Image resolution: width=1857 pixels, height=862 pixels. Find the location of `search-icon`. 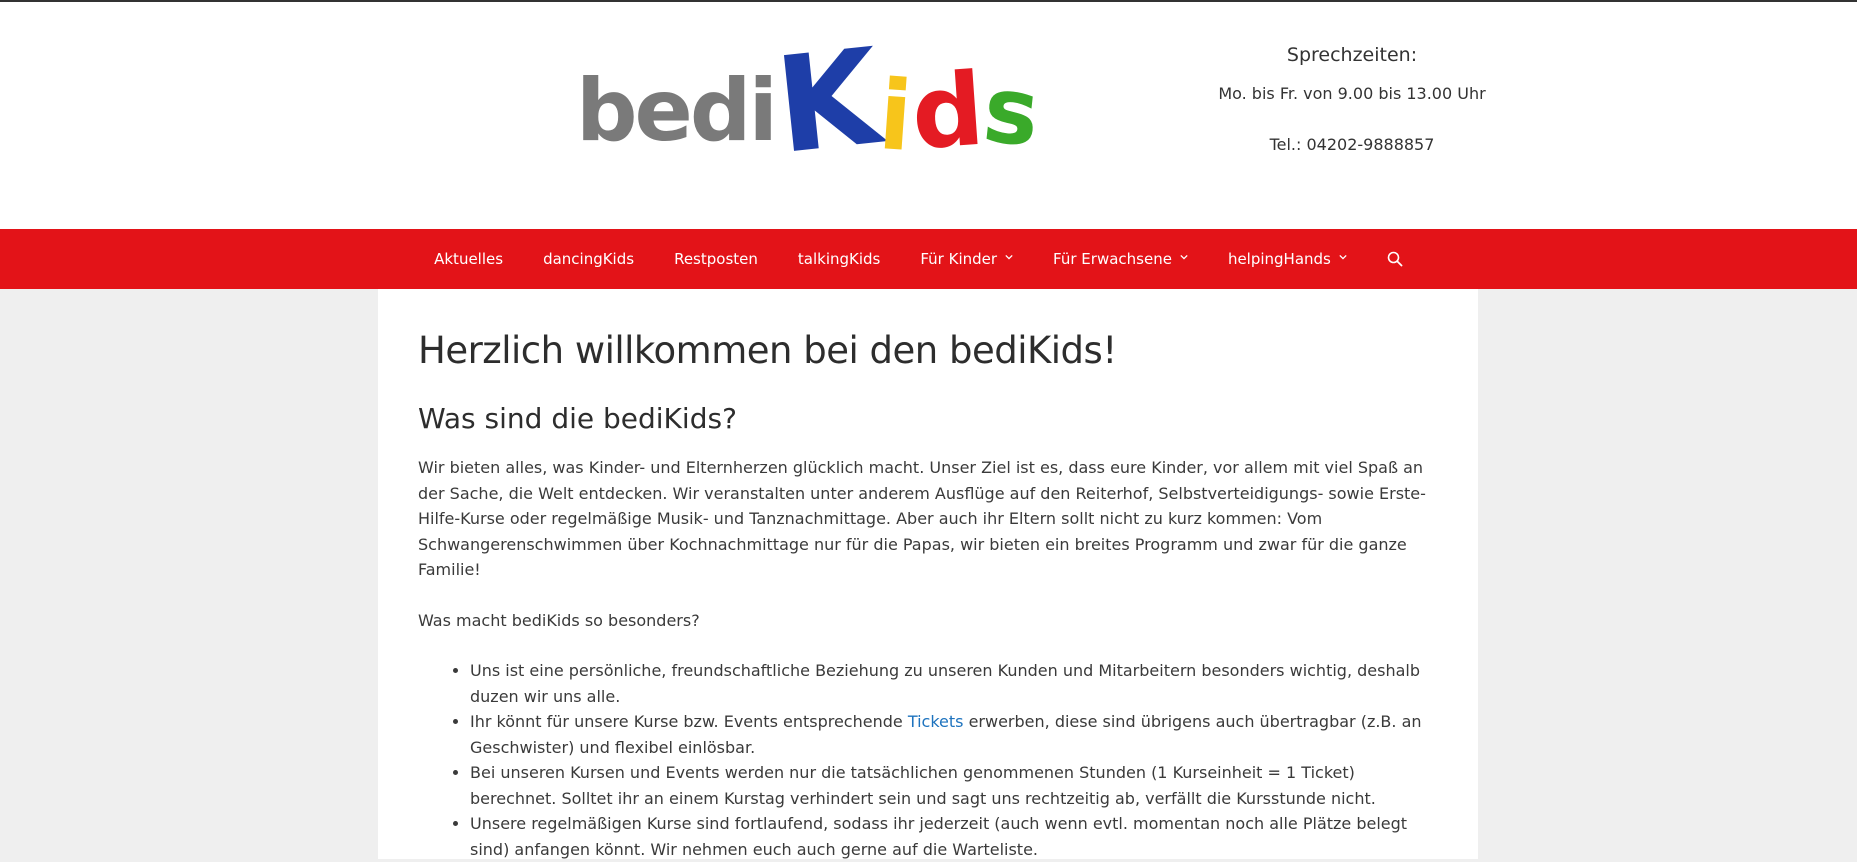

search-icon is located at coordinates (1395, 259).